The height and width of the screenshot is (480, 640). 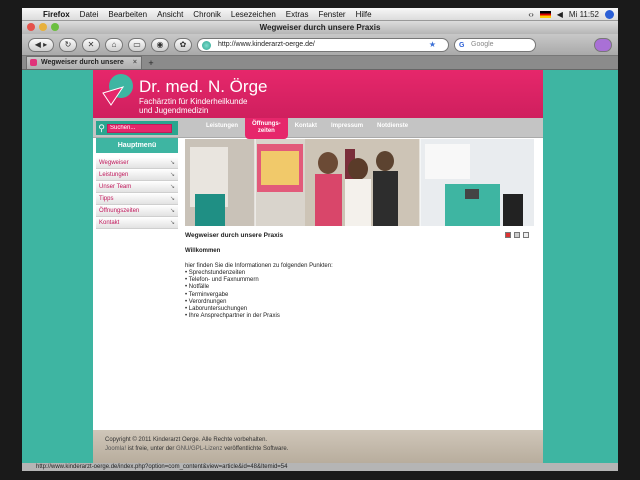 I want to click on list-item: • Sprechstundenzeiten, so click(x=215, y=273).